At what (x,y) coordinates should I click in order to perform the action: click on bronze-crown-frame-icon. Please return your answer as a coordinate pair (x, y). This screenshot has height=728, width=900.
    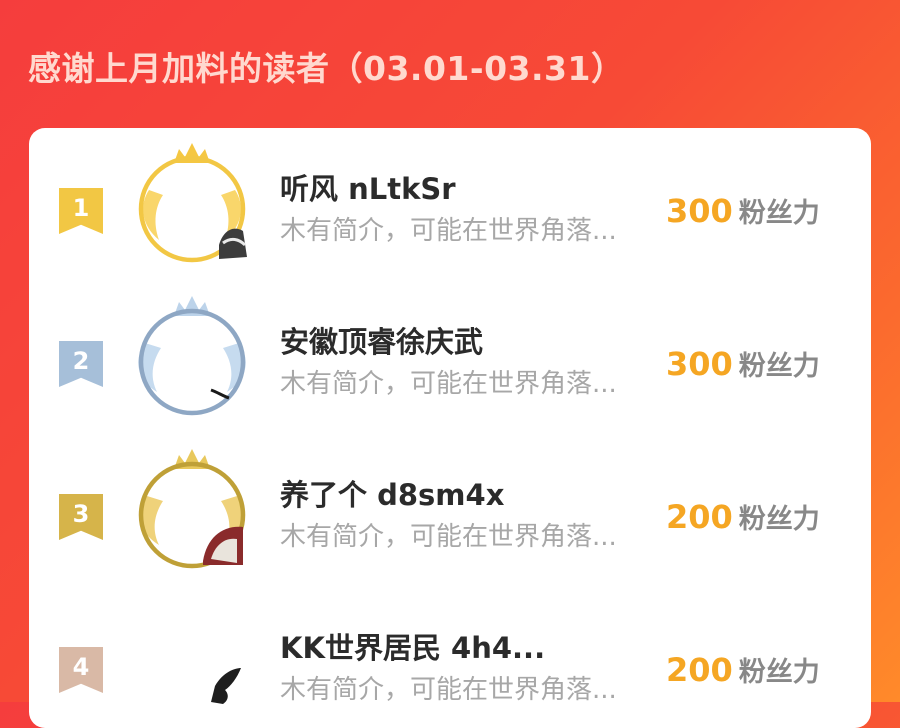
    Looking at the image, I should click on (192, 509).